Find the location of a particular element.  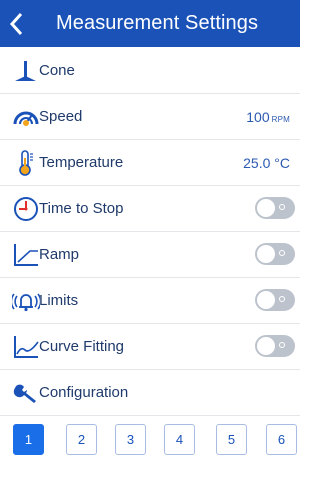

setting-label: Temperature is located at coordinates (81, 162).